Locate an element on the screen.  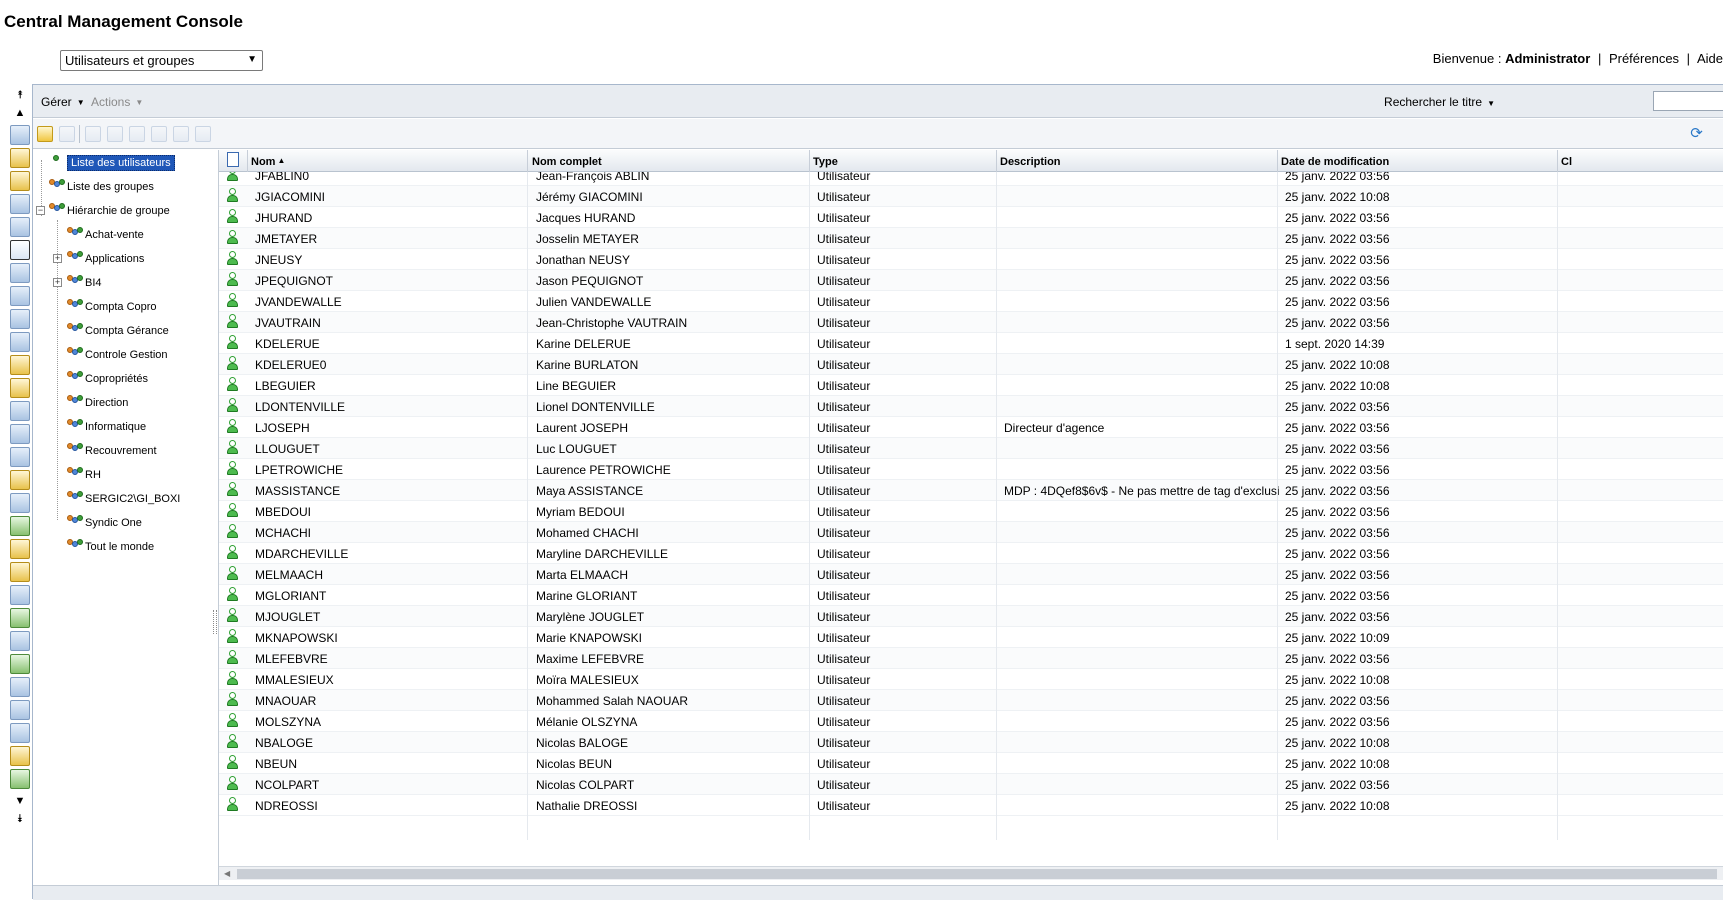
refresh-icon: ⟳ is located at coordinates (1696, 133).